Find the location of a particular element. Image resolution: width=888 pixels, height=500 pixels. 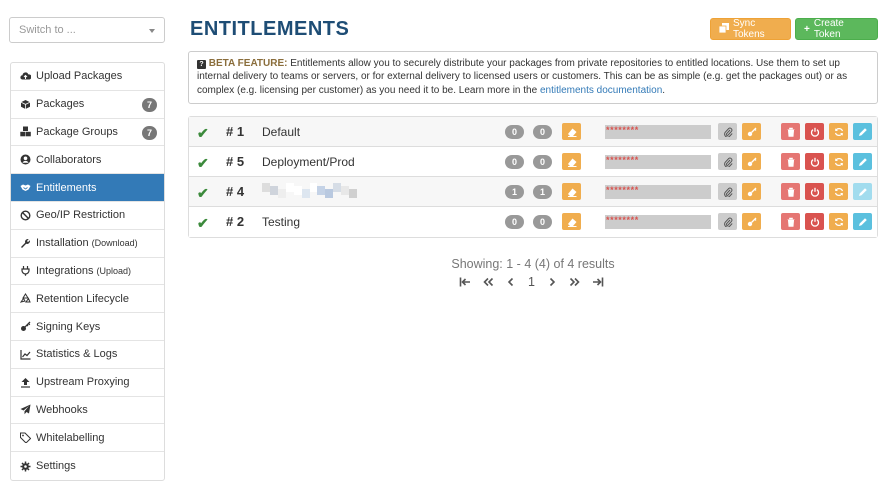

token-name: Default is located at coordinates (281, 132).